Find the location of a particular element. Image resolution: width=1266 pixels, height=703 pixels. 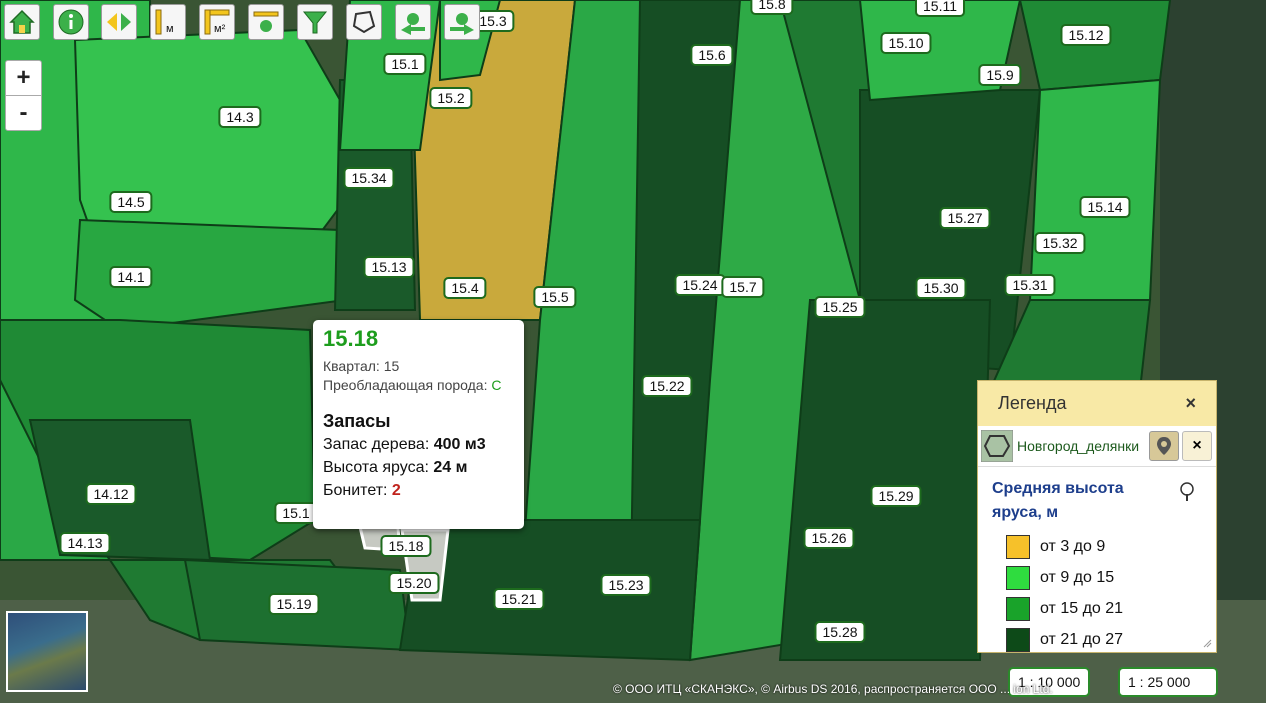

legend-layer-name: Новгород_делянки is located at coordinates (1083, 446).